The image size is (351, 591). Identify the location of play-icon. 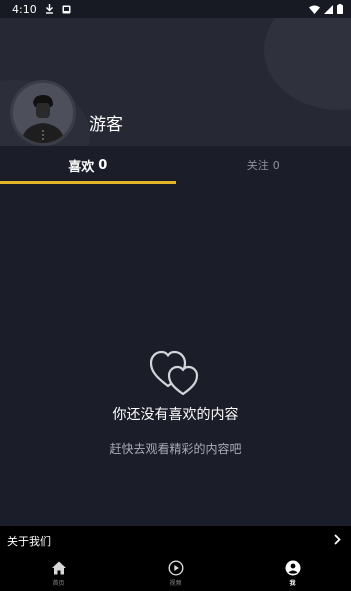
(175, 568).